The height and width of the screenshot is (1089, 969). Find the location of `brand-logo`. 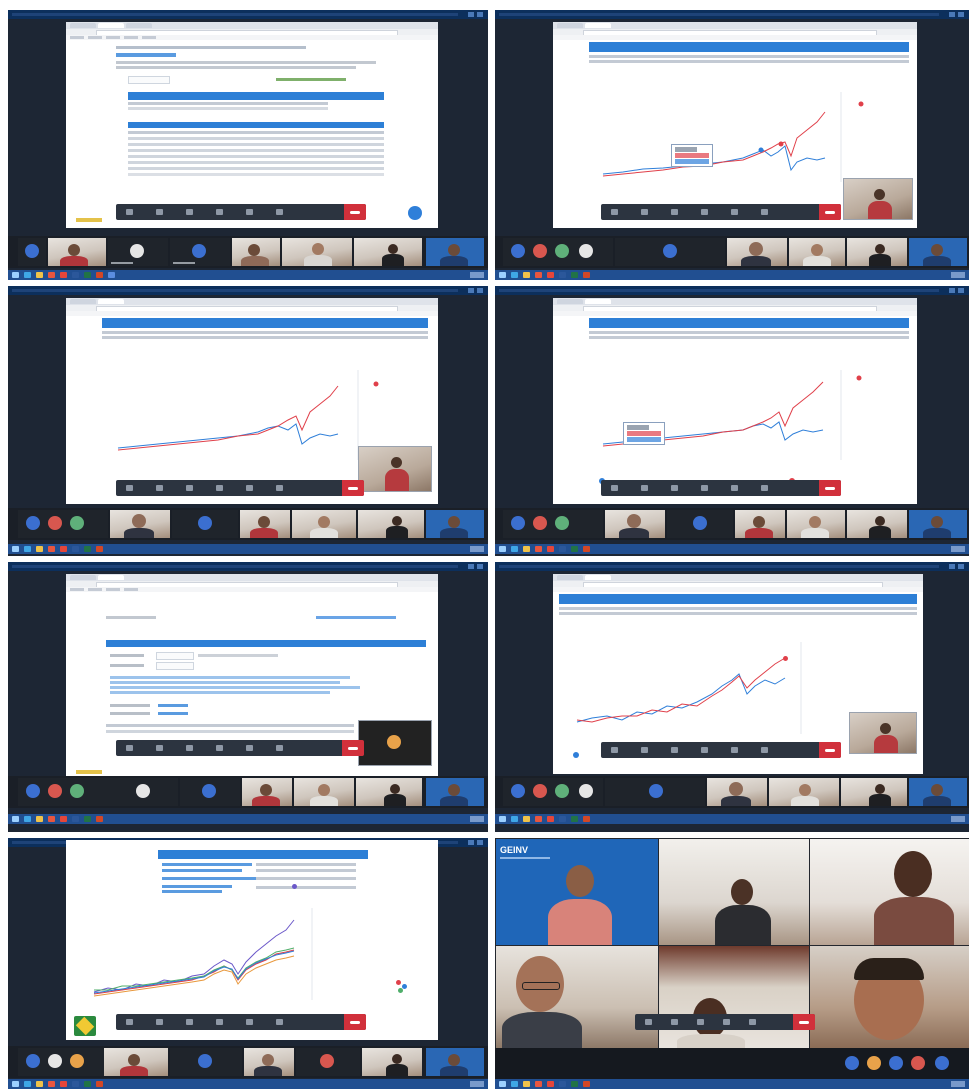

brand-logo is located at coordinates (85, 1026).